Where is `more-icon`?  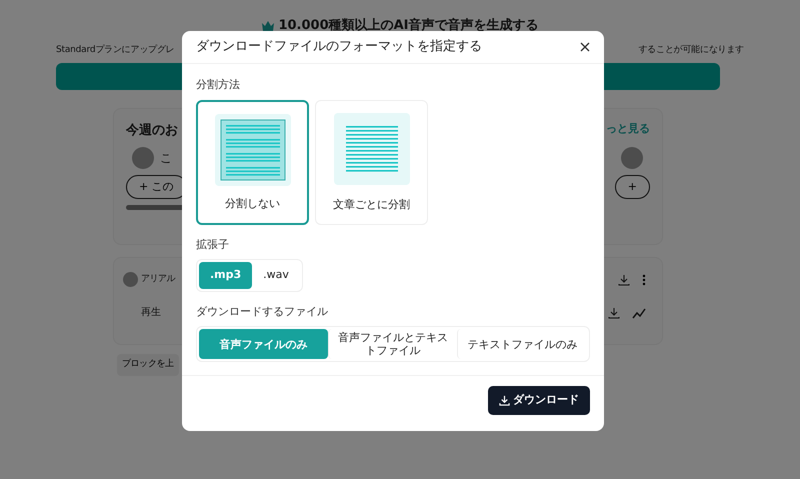 more-icon is located at coordinates (644, 280).